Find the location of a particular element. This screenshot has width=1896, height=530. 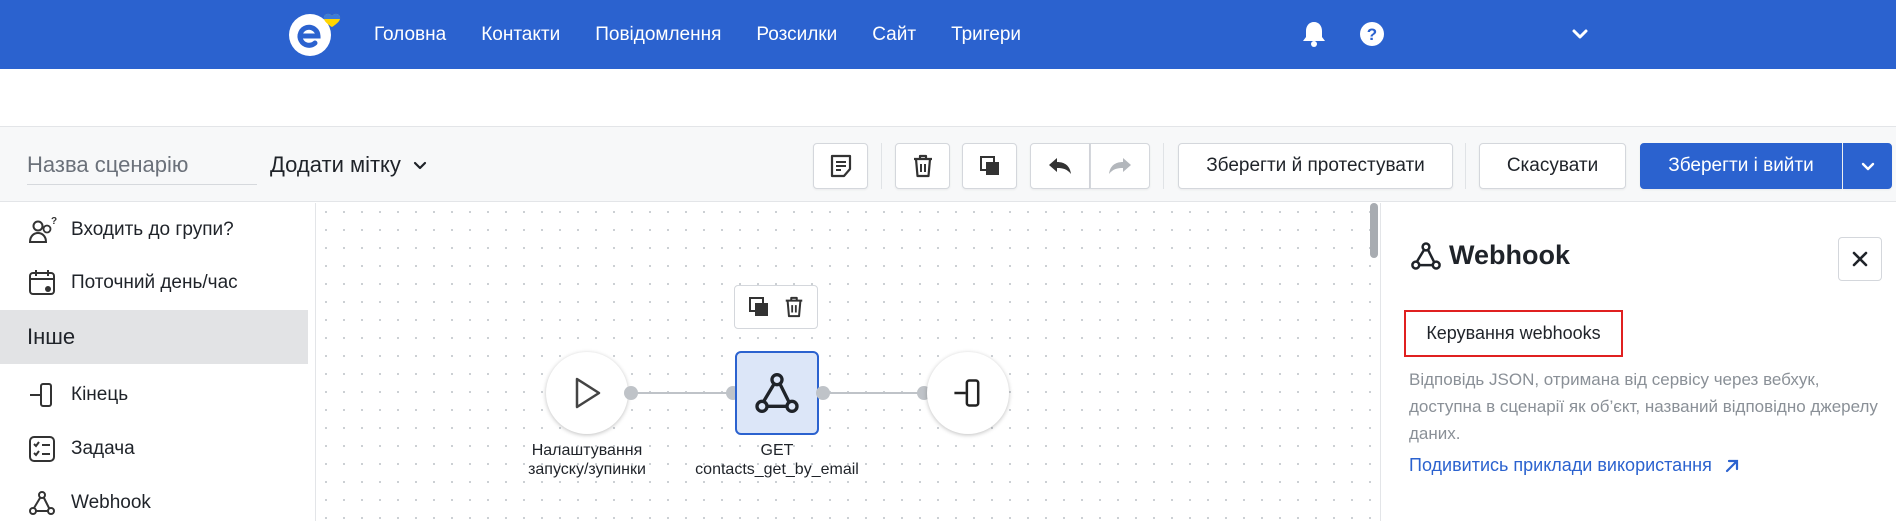

node-label-line: Налаштування is located at coordinates (587, 450).